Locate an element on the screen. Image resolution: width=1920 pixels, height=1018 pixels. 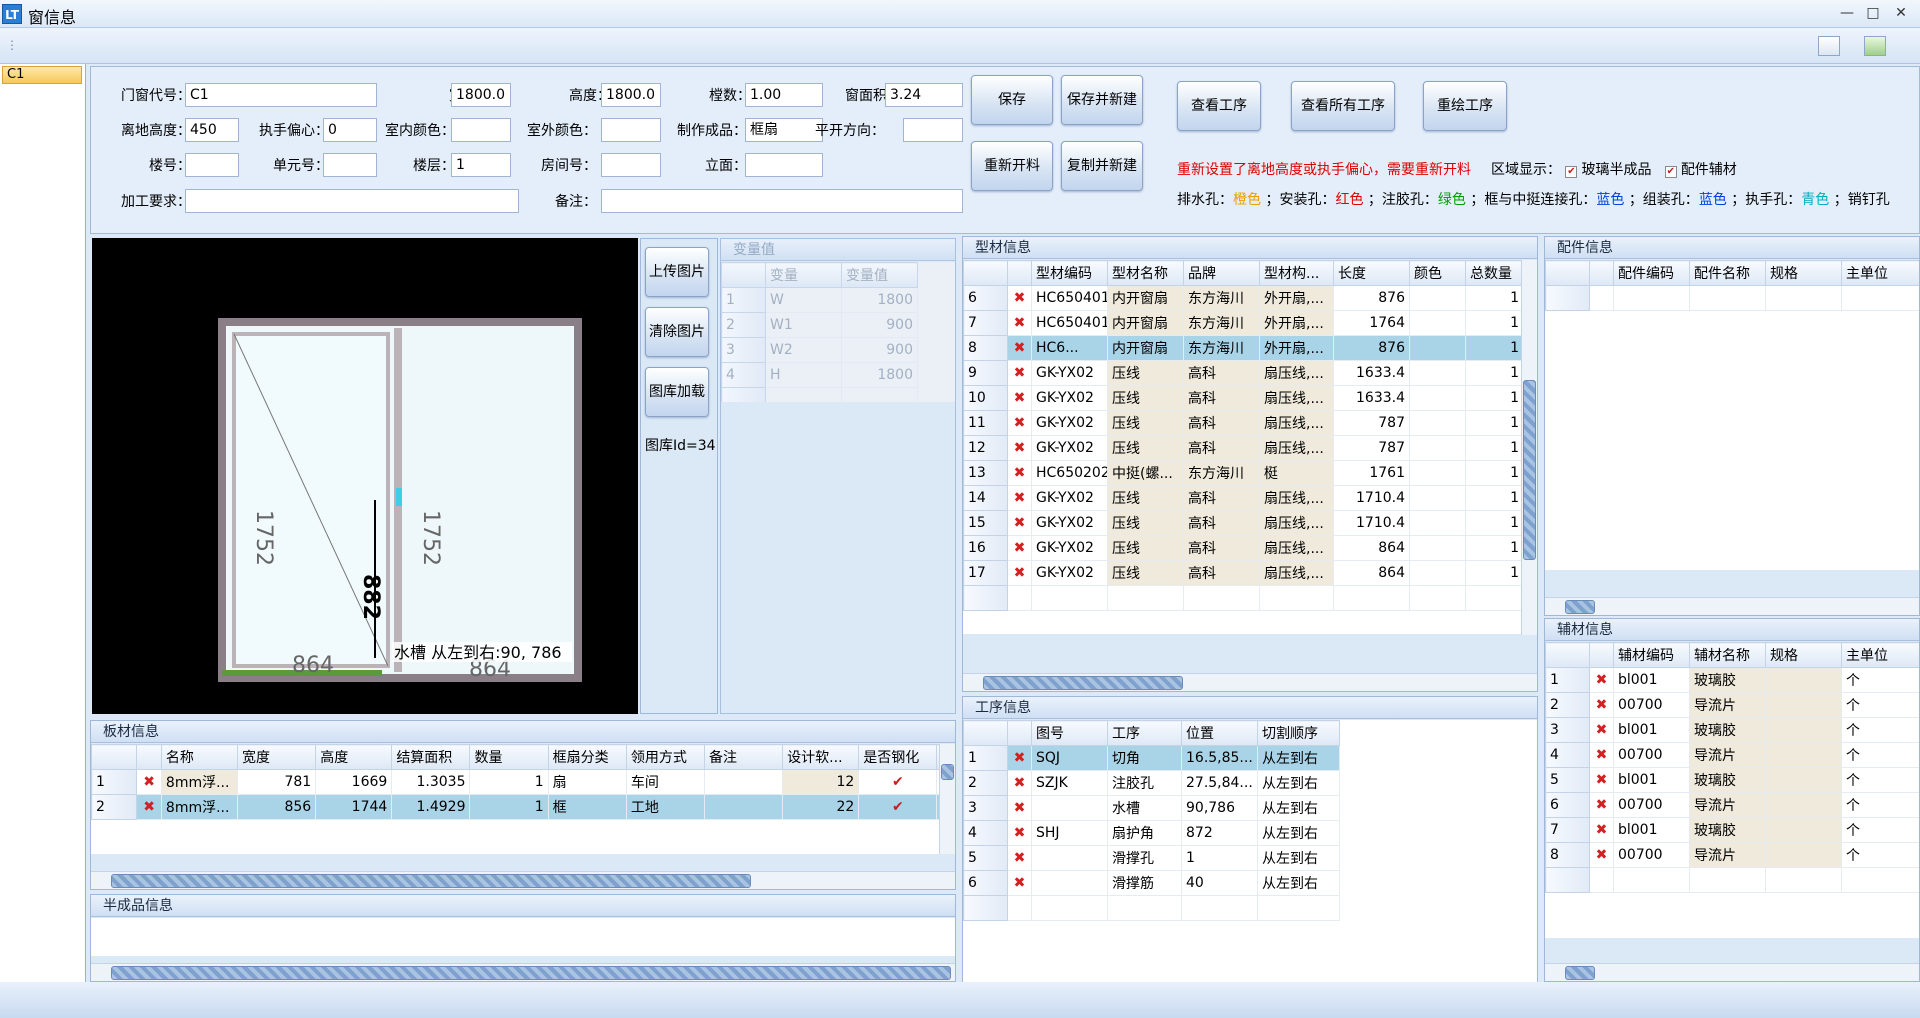
save-new-button: 保存并新建 is located at coordinates (1102, 100).